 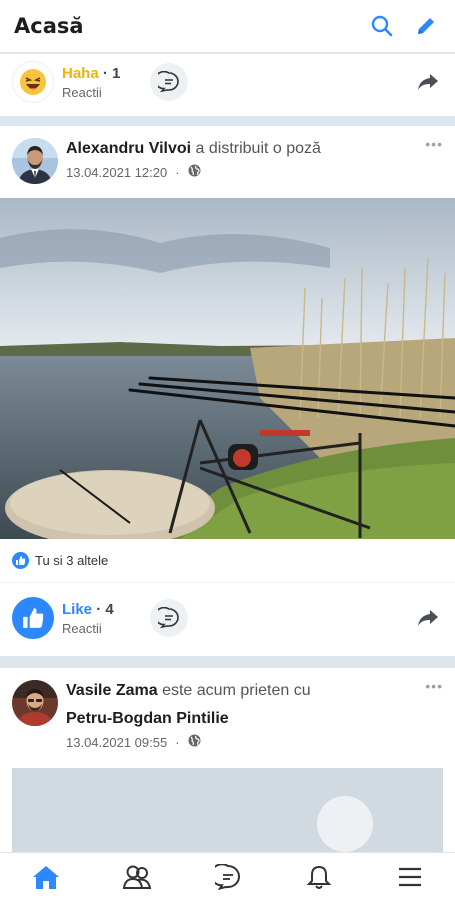 I want to click on bottom-nav, so click(x=227, y=876).